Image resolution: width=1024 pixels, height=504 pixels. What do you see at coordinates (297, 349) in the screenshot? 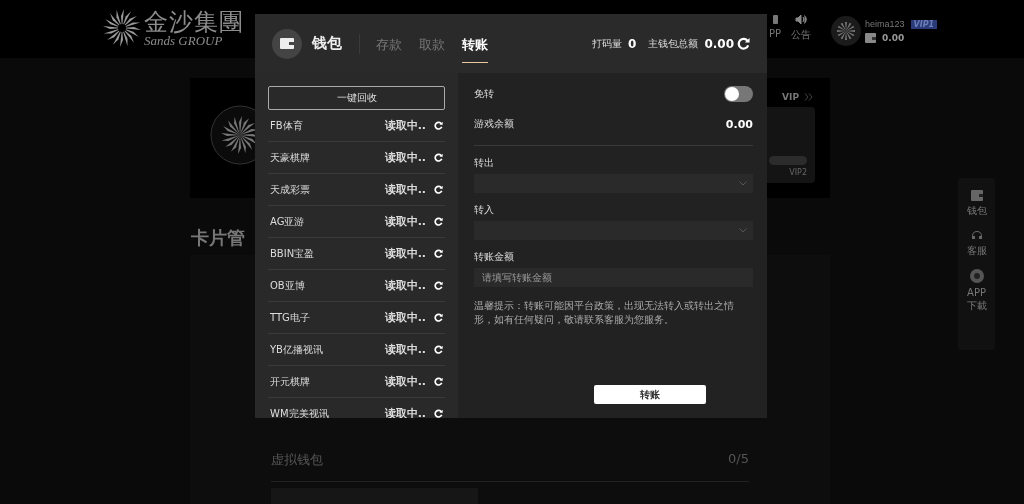
I see `game-name: YB亿播视讯` at bounding box center [297, 349].